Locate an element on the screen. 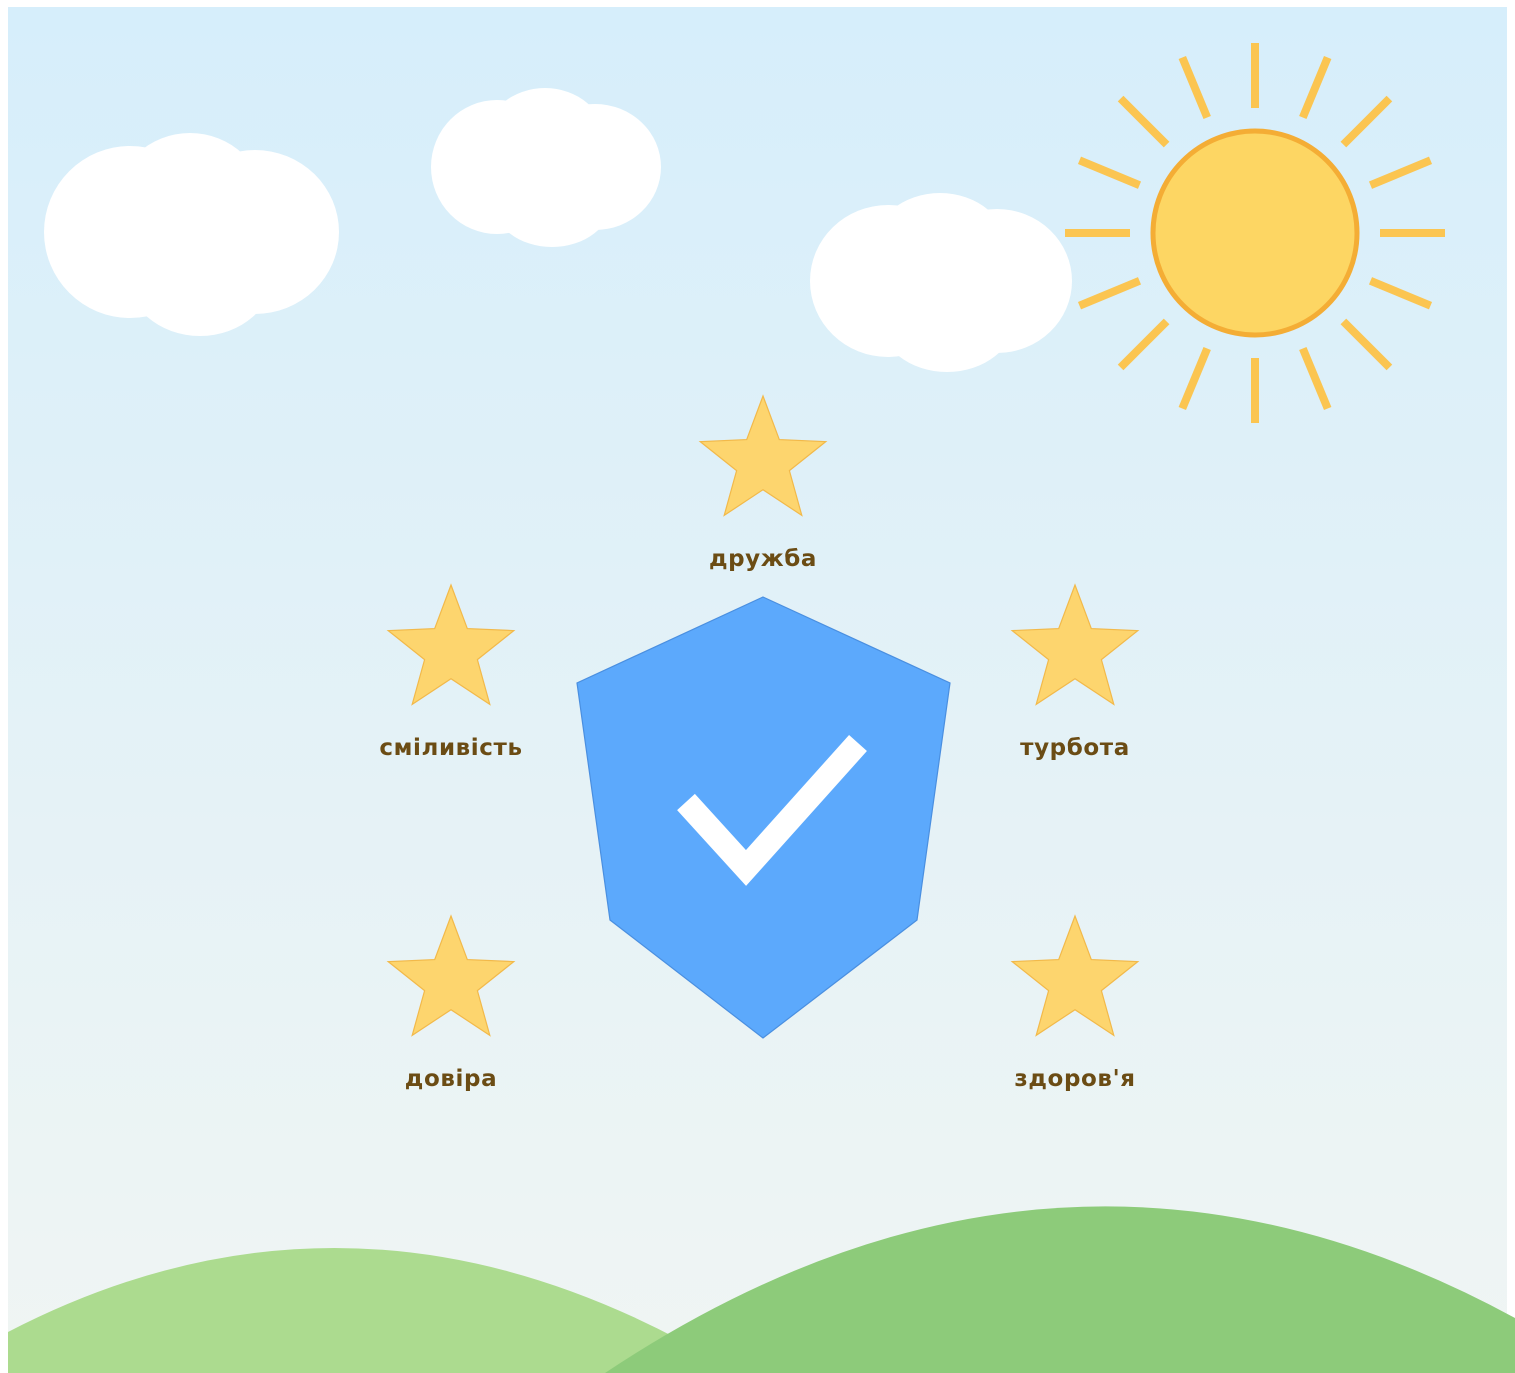 This screenshot has height=1373, width=1515. sun-icon is located at coordinates (1255, 233).